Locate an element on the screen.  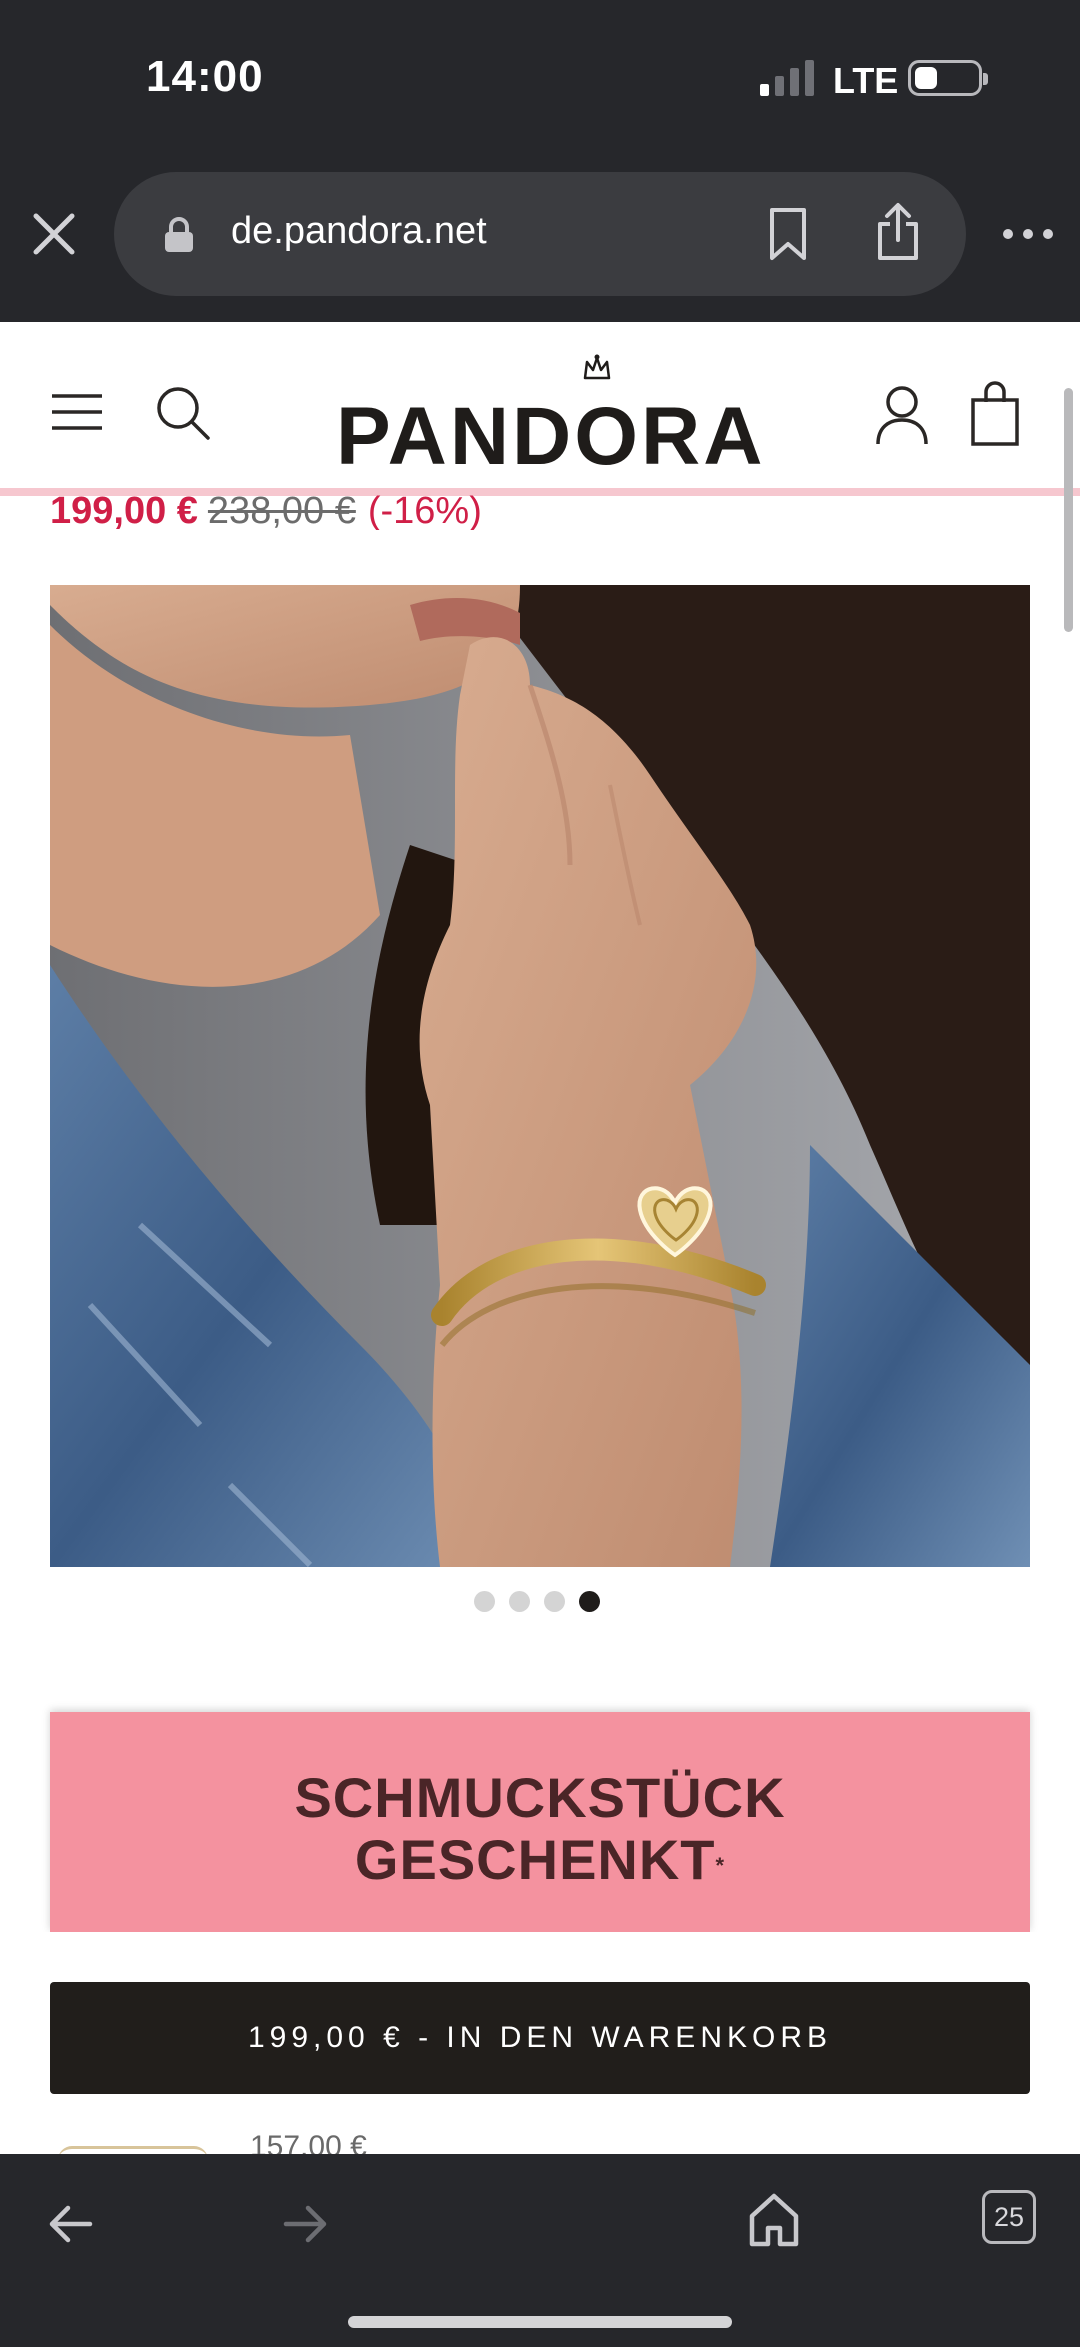
next-item-price: 157,00 € is located at coordinates (308, 2142).